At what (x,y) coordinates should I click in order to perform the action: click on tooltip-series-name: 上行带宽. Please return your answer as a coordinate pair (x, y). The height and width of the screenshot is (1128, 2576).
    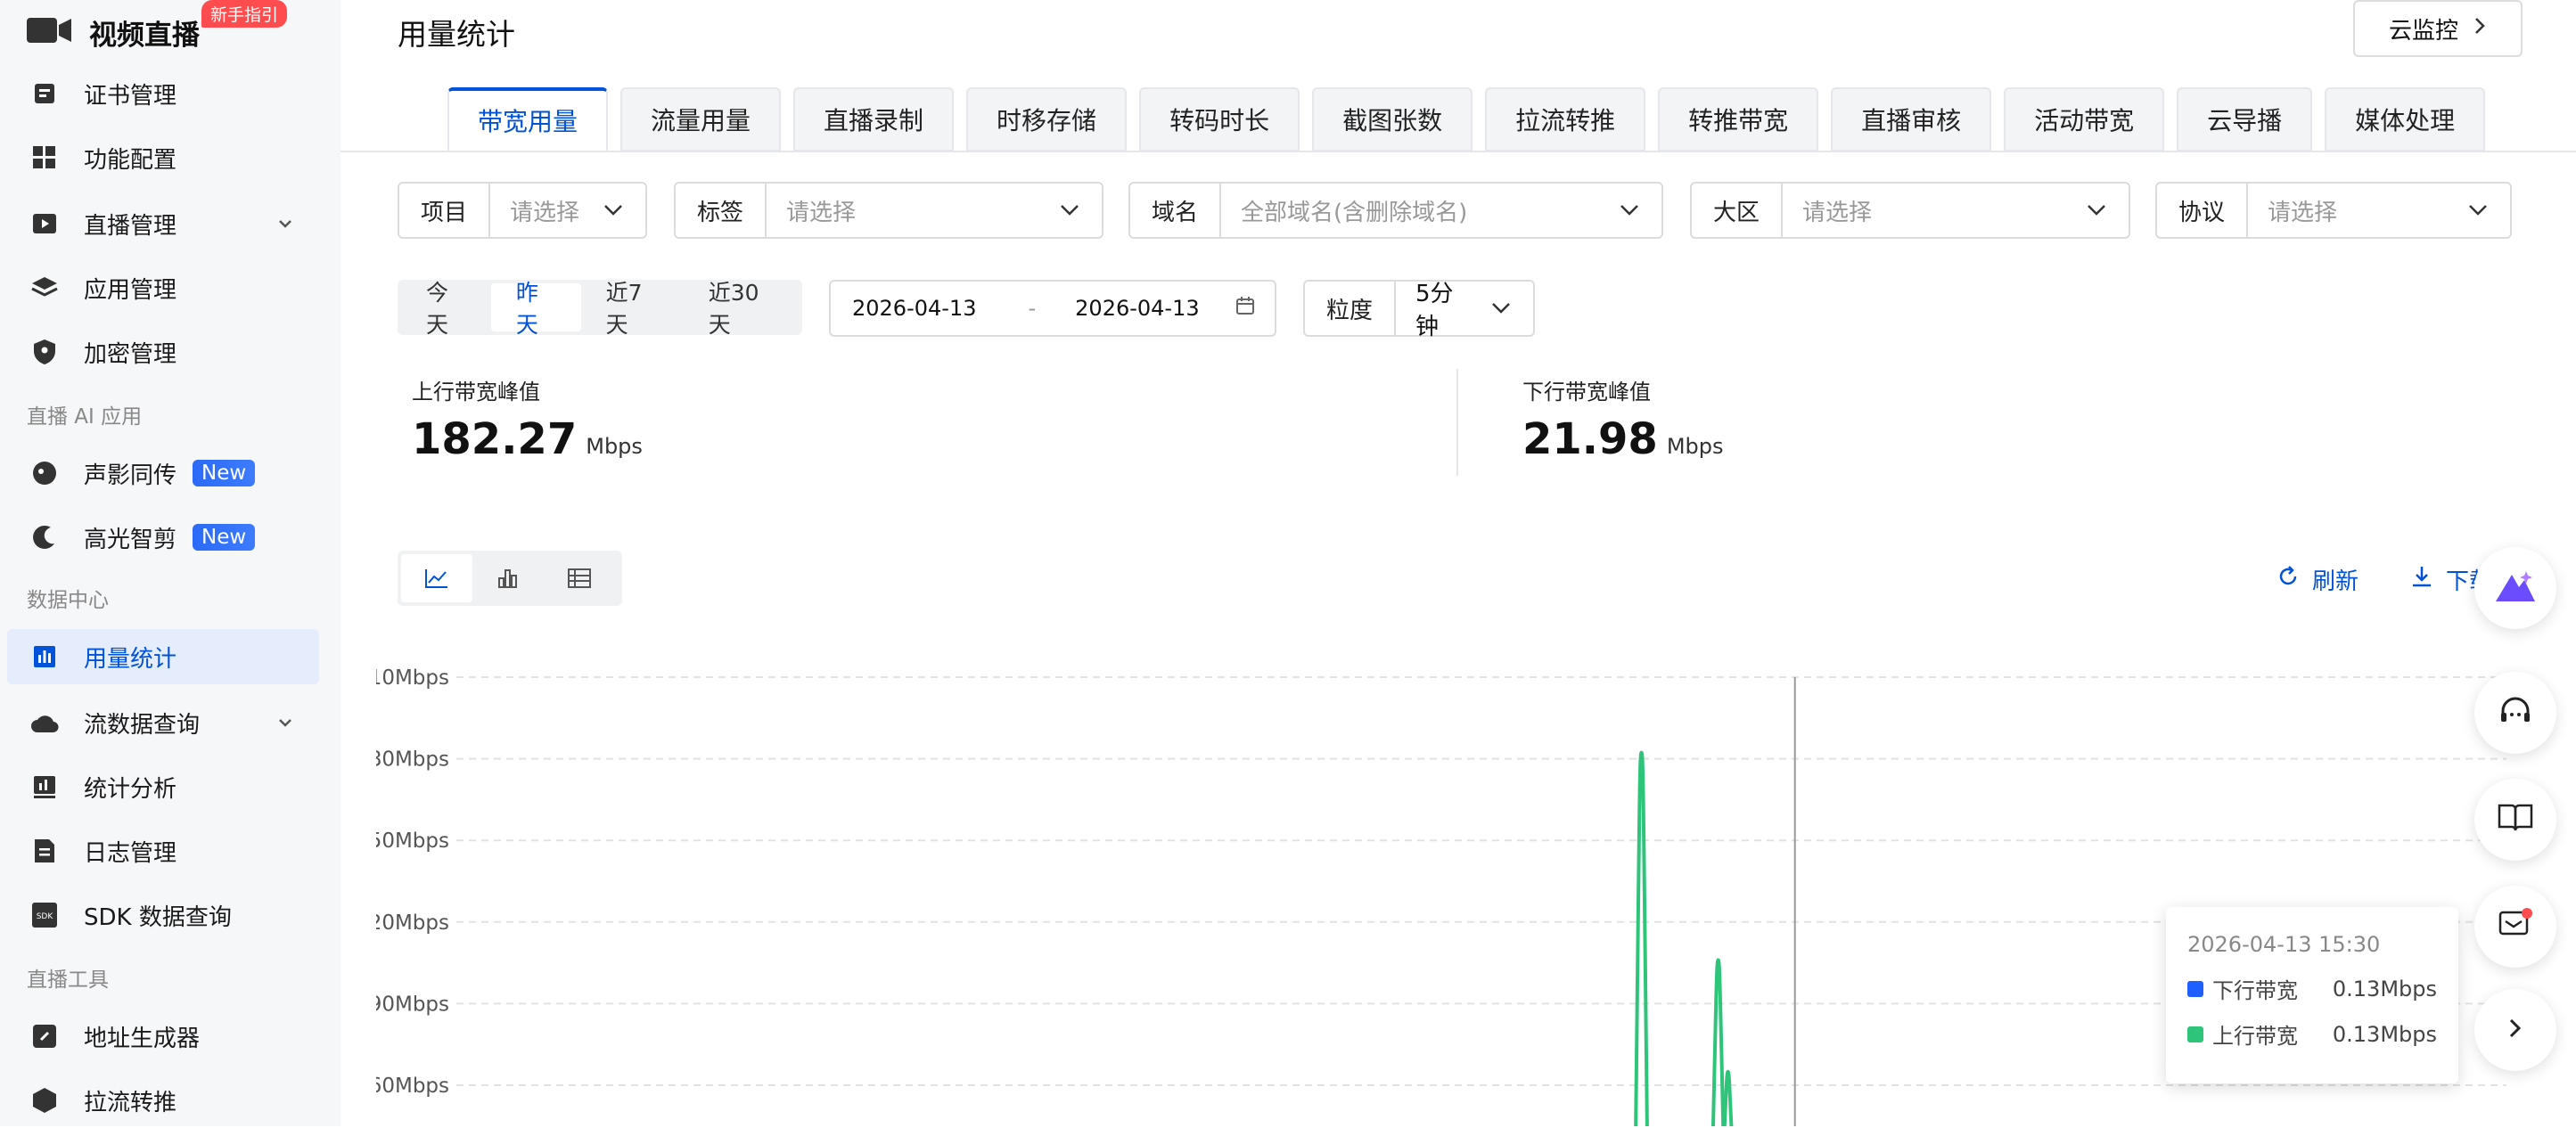
    Looking at the image, I should click on (2255, 1036).